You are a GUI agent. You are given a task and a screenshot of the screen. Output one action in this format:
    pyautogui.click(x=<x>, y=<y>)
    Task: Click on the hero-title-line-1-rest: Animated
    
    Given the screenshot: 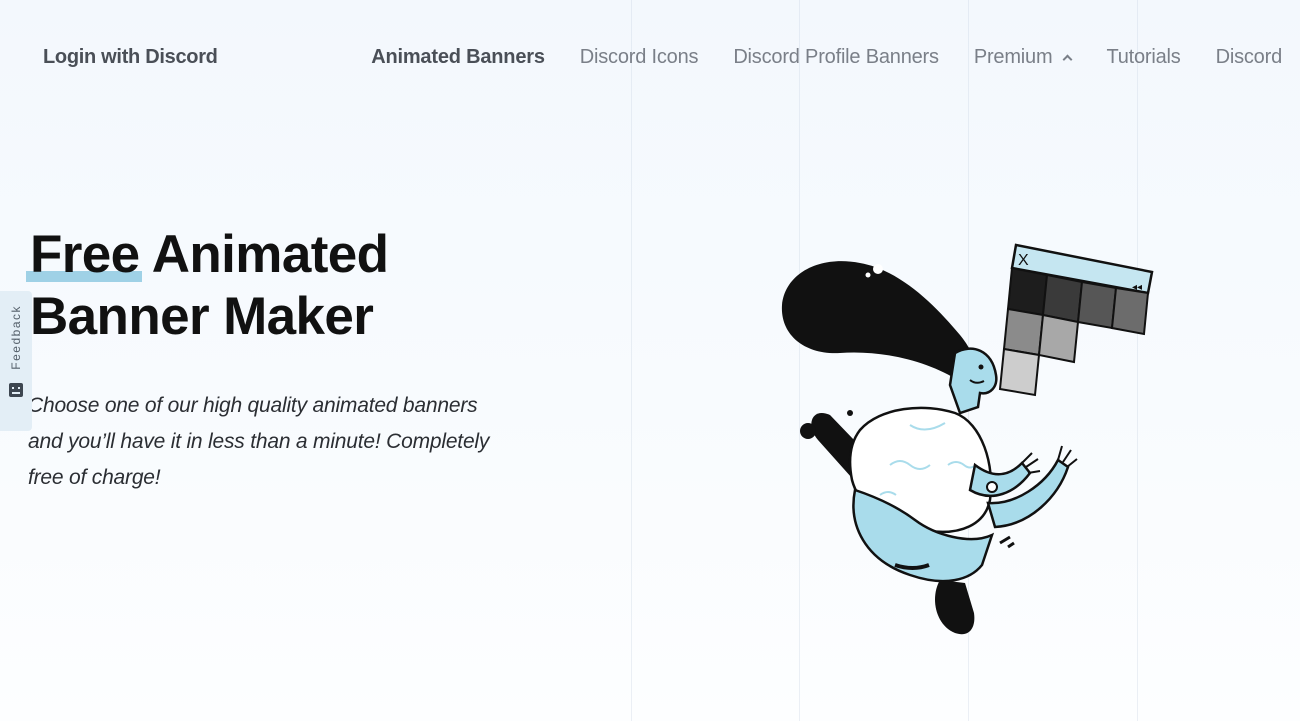 What is the action you would take?
    pyautogui.click(x=270, y=254)
    